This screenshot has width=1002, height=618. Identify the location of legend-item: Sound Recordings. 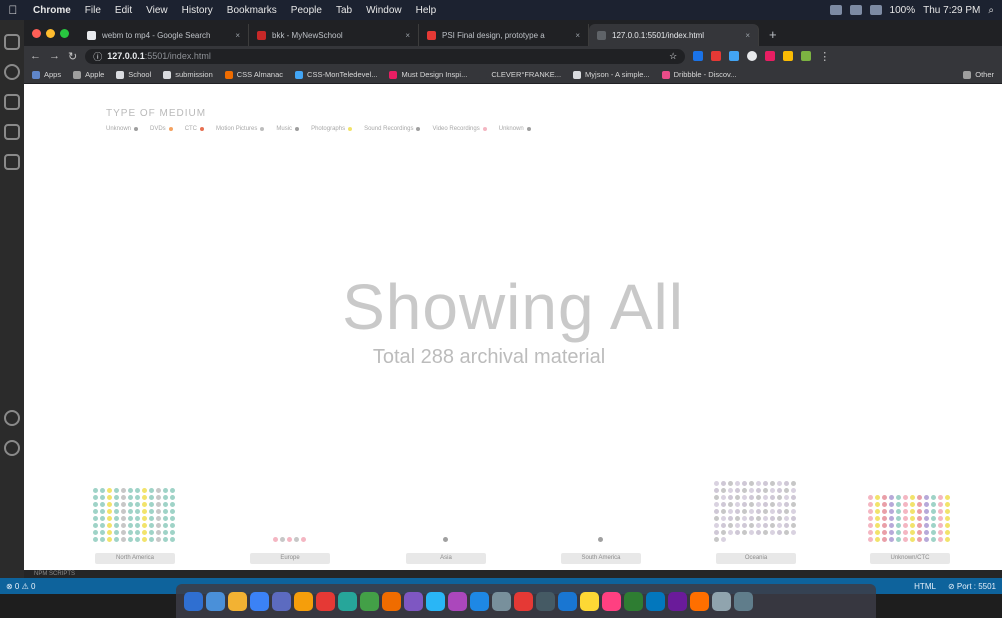
(392, 129).